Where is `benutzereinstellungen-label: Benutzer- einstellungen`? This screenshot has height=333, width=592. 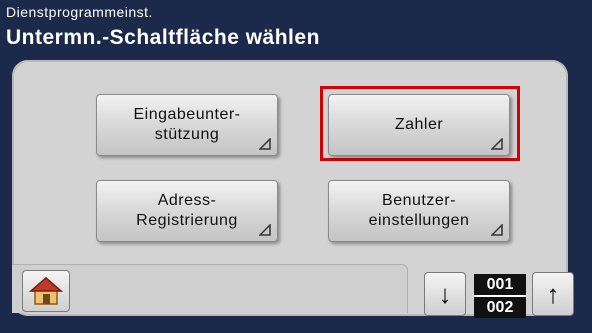
benutzereinstellungen-label: Benutzer- einstellungen is located at coordinates (419, 210).